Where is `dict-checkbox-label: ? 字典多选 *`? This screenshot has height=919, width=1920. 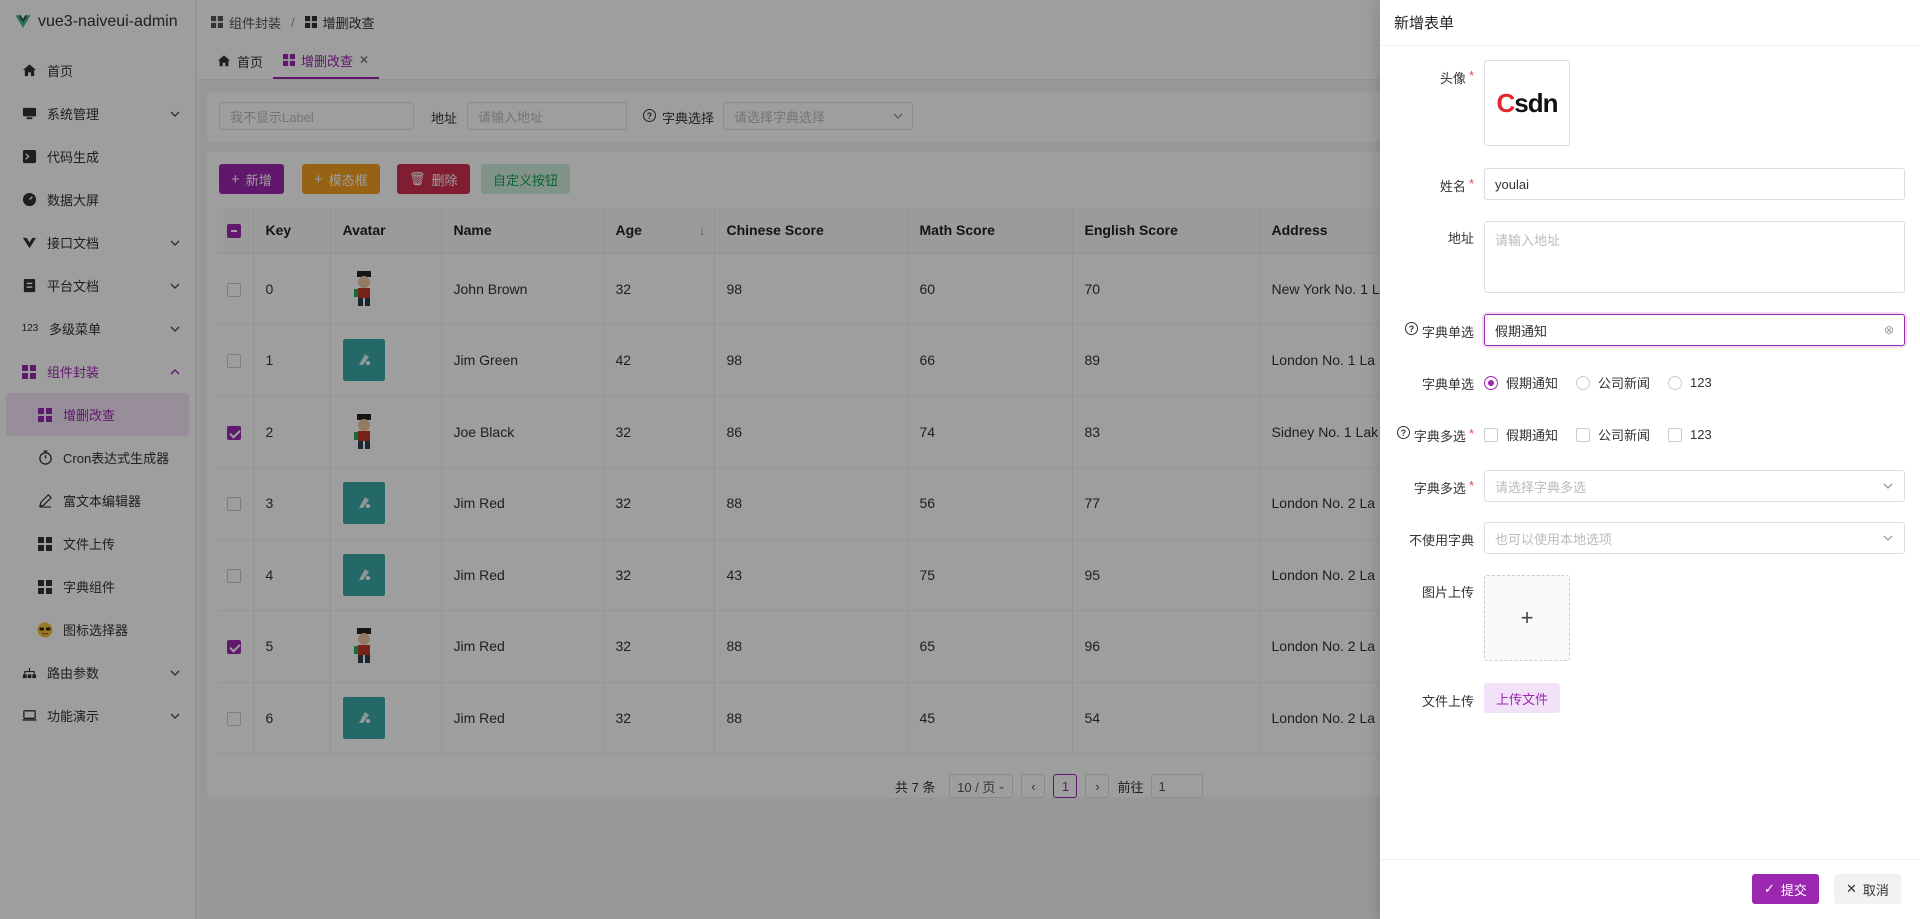
dict-checkbox-label: ? 字典多选 * is located at coordinates (1432, 435).